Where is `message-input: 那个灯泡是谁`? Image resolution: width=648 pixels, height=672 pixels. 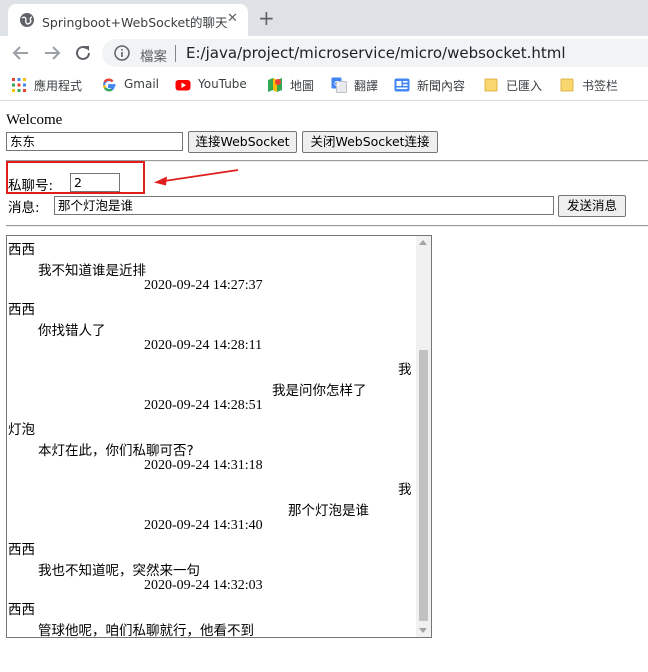
message-input: 那个灯泡是谁 is located at coordinates (304, 205).